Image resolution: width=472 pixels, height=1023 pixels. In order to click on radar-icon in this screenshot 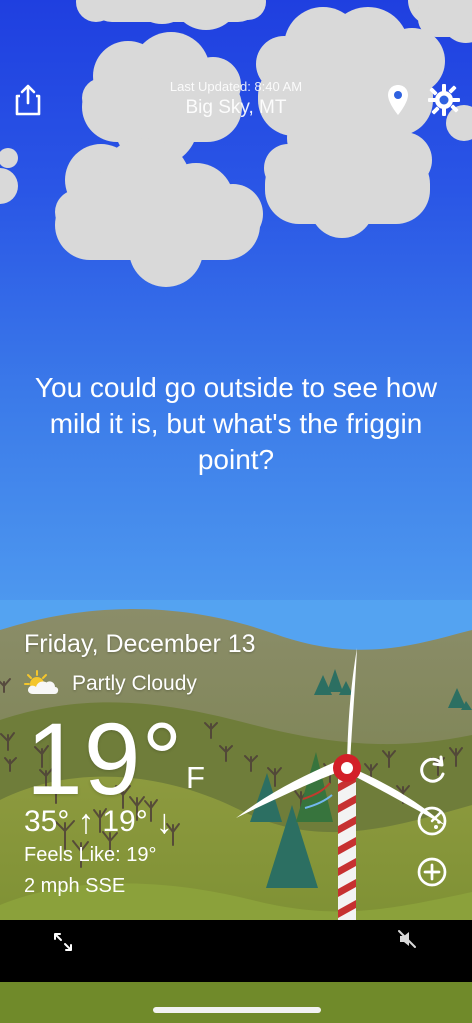, I will do `click(432, 821)`.